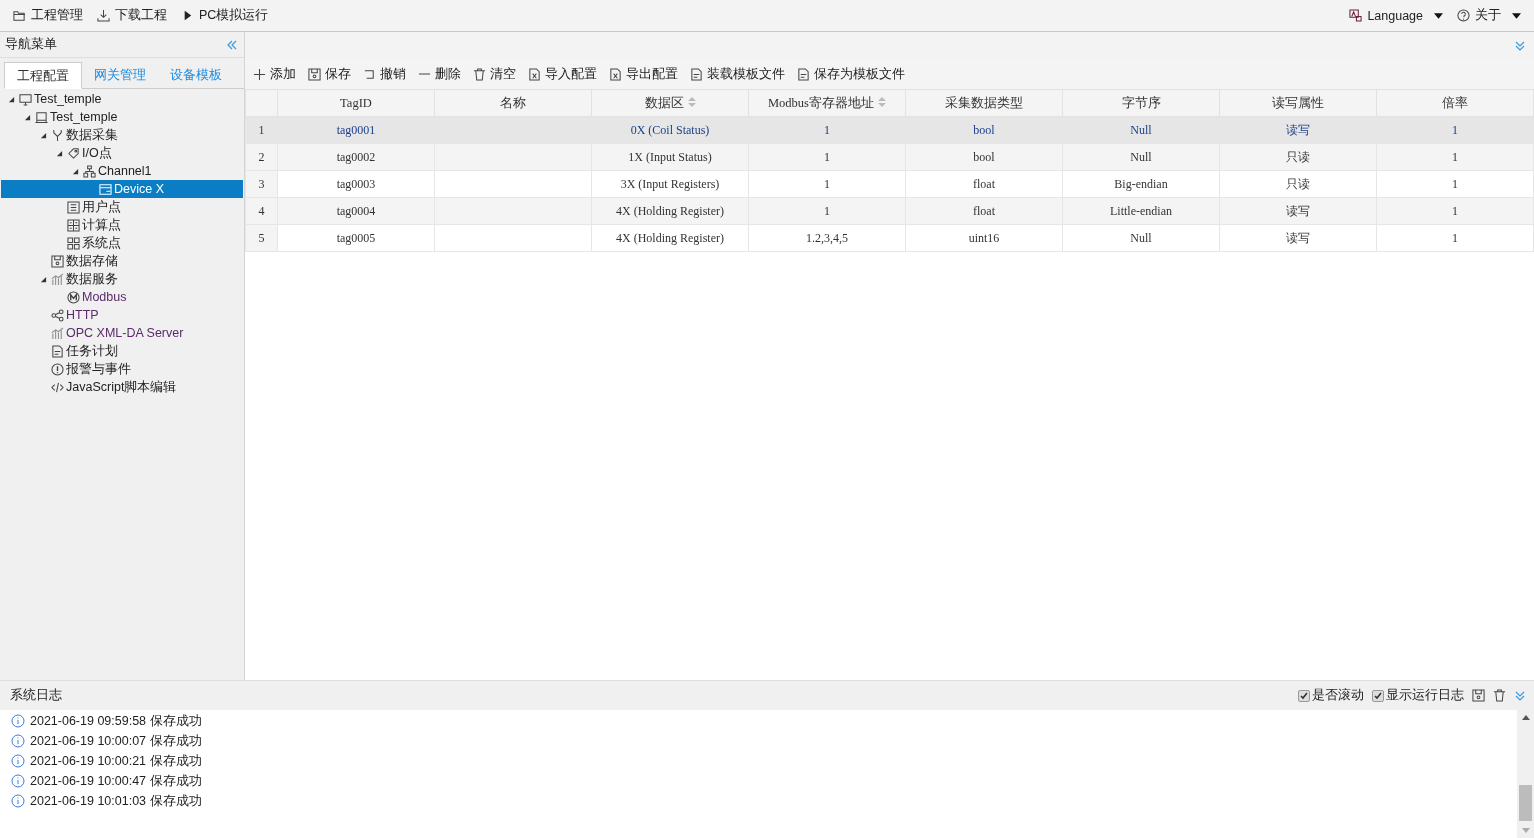 This screenshot has width=1534, height=838. I want to click on column-header: 名称, so click(513, 103).